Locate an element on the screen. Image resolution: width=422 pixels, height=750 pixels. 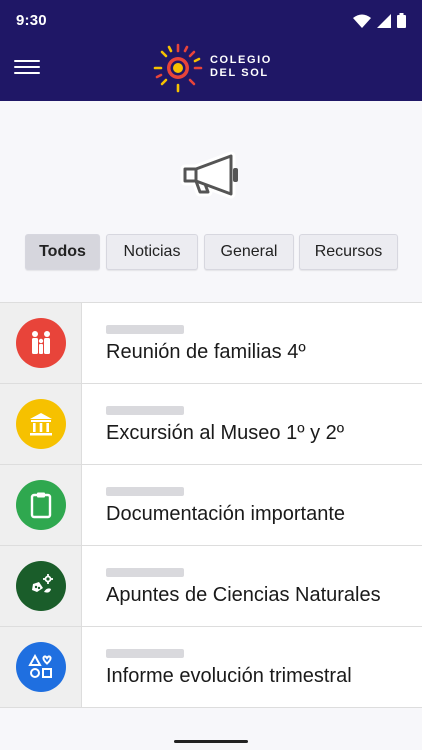
category-tabs: Todos Noticias General Recursos is located at coordinates (211, 252).